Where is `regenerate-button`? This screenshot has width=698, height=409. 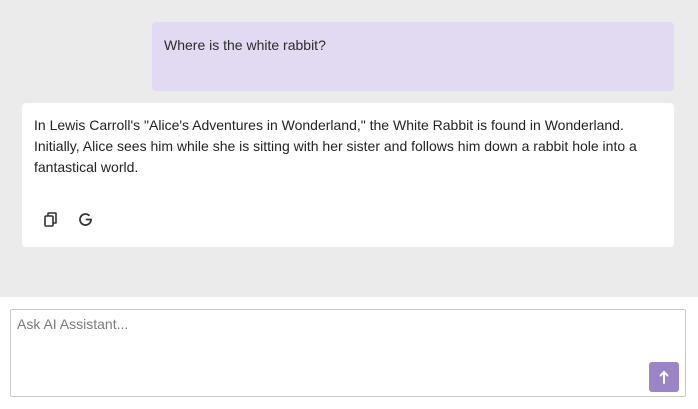 regenerate-button is located at coordinates (85, 219).